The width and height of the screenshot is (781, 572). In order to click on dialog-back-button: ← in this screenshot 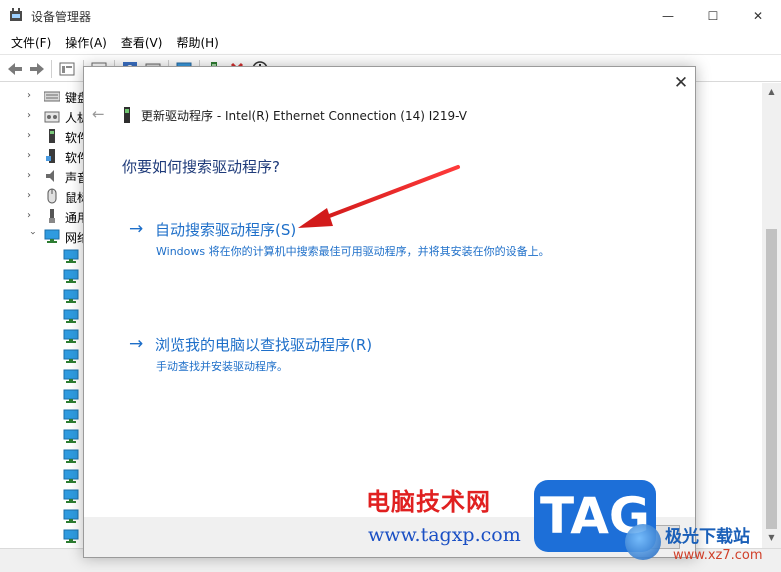, I will do `click(100, 114)`.